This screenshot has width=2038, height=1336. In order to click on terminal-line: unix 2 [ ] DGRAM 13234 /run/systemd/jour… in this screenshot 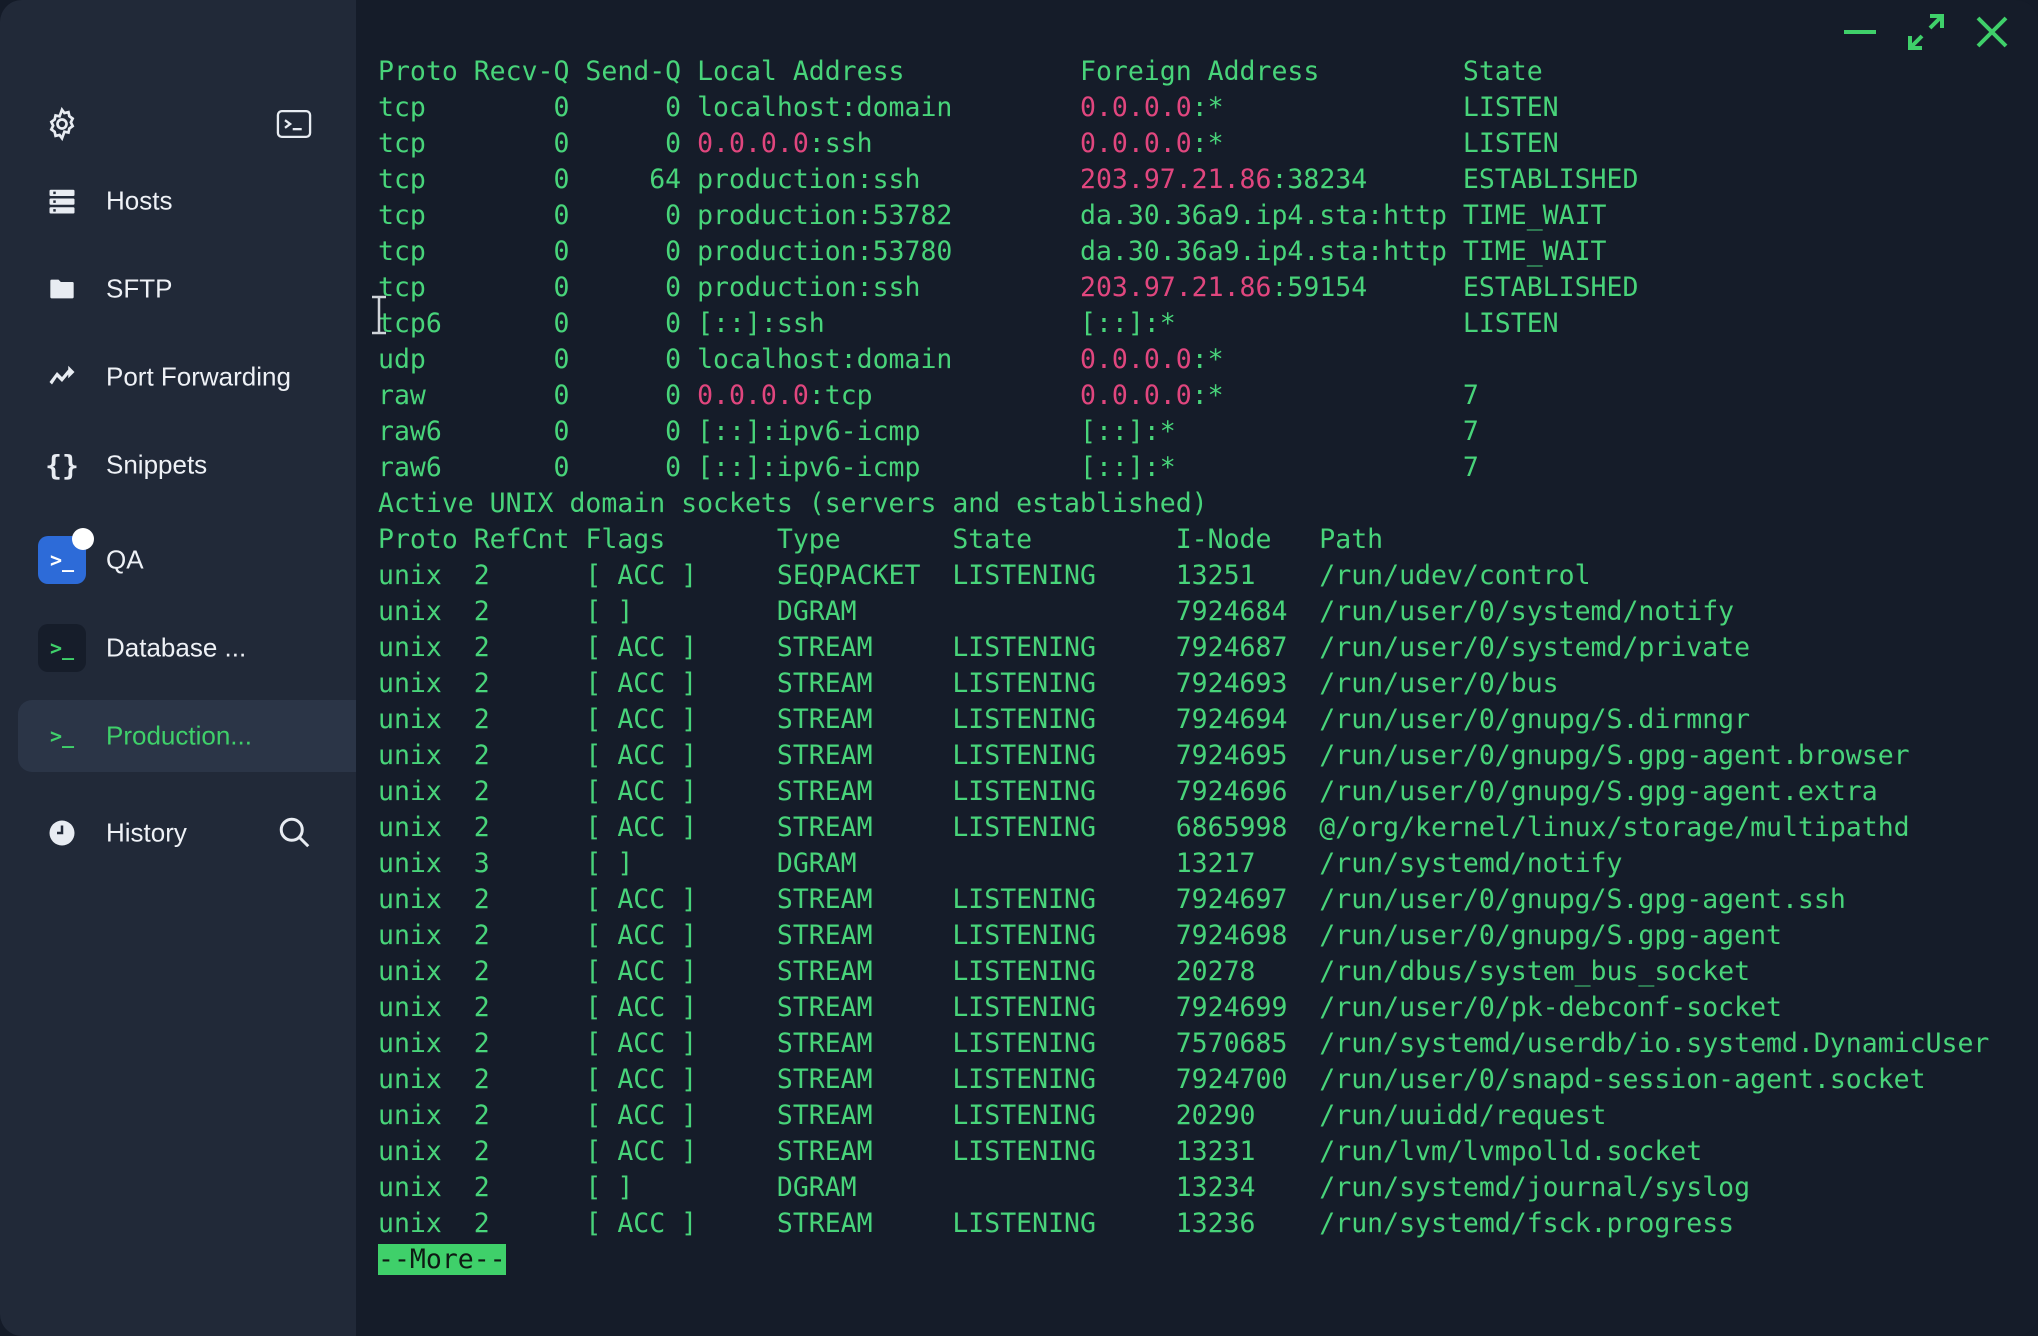, I will do `click(1183, 1188)`.